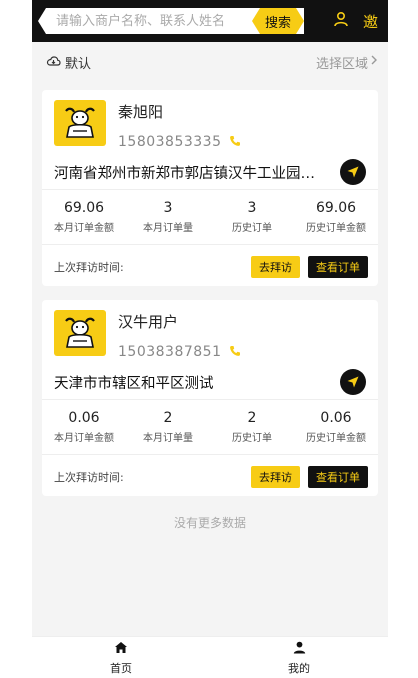 Image resolution: width=418 pixels, height=678 pixels. I want to click on stat-month-amount: 69.06 本月订单金额, so click(84, 217).